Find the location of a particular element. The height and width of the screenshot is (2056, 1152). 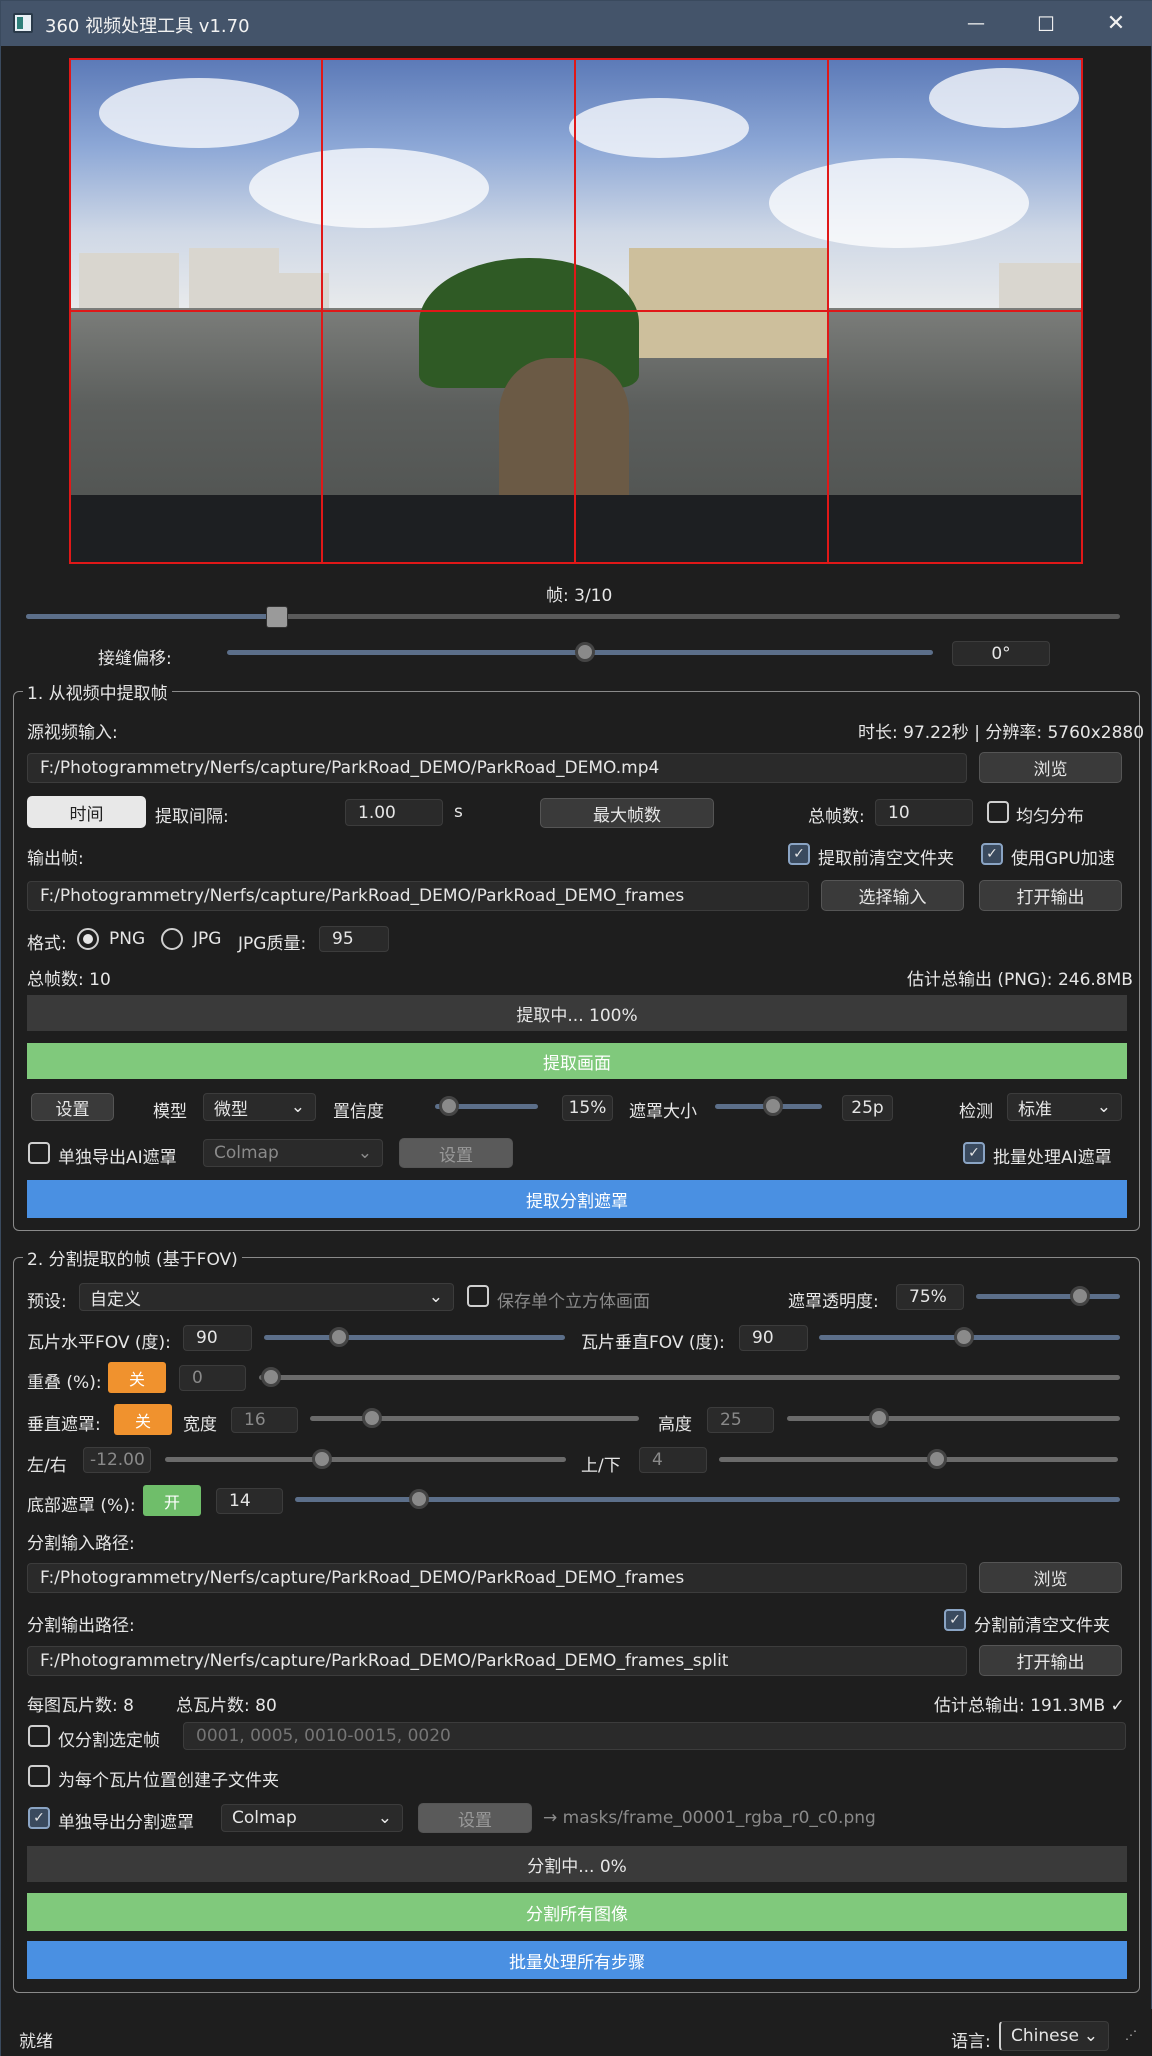

preset-select: 自定义 ⌄ is located at coordinates (266, 1297).